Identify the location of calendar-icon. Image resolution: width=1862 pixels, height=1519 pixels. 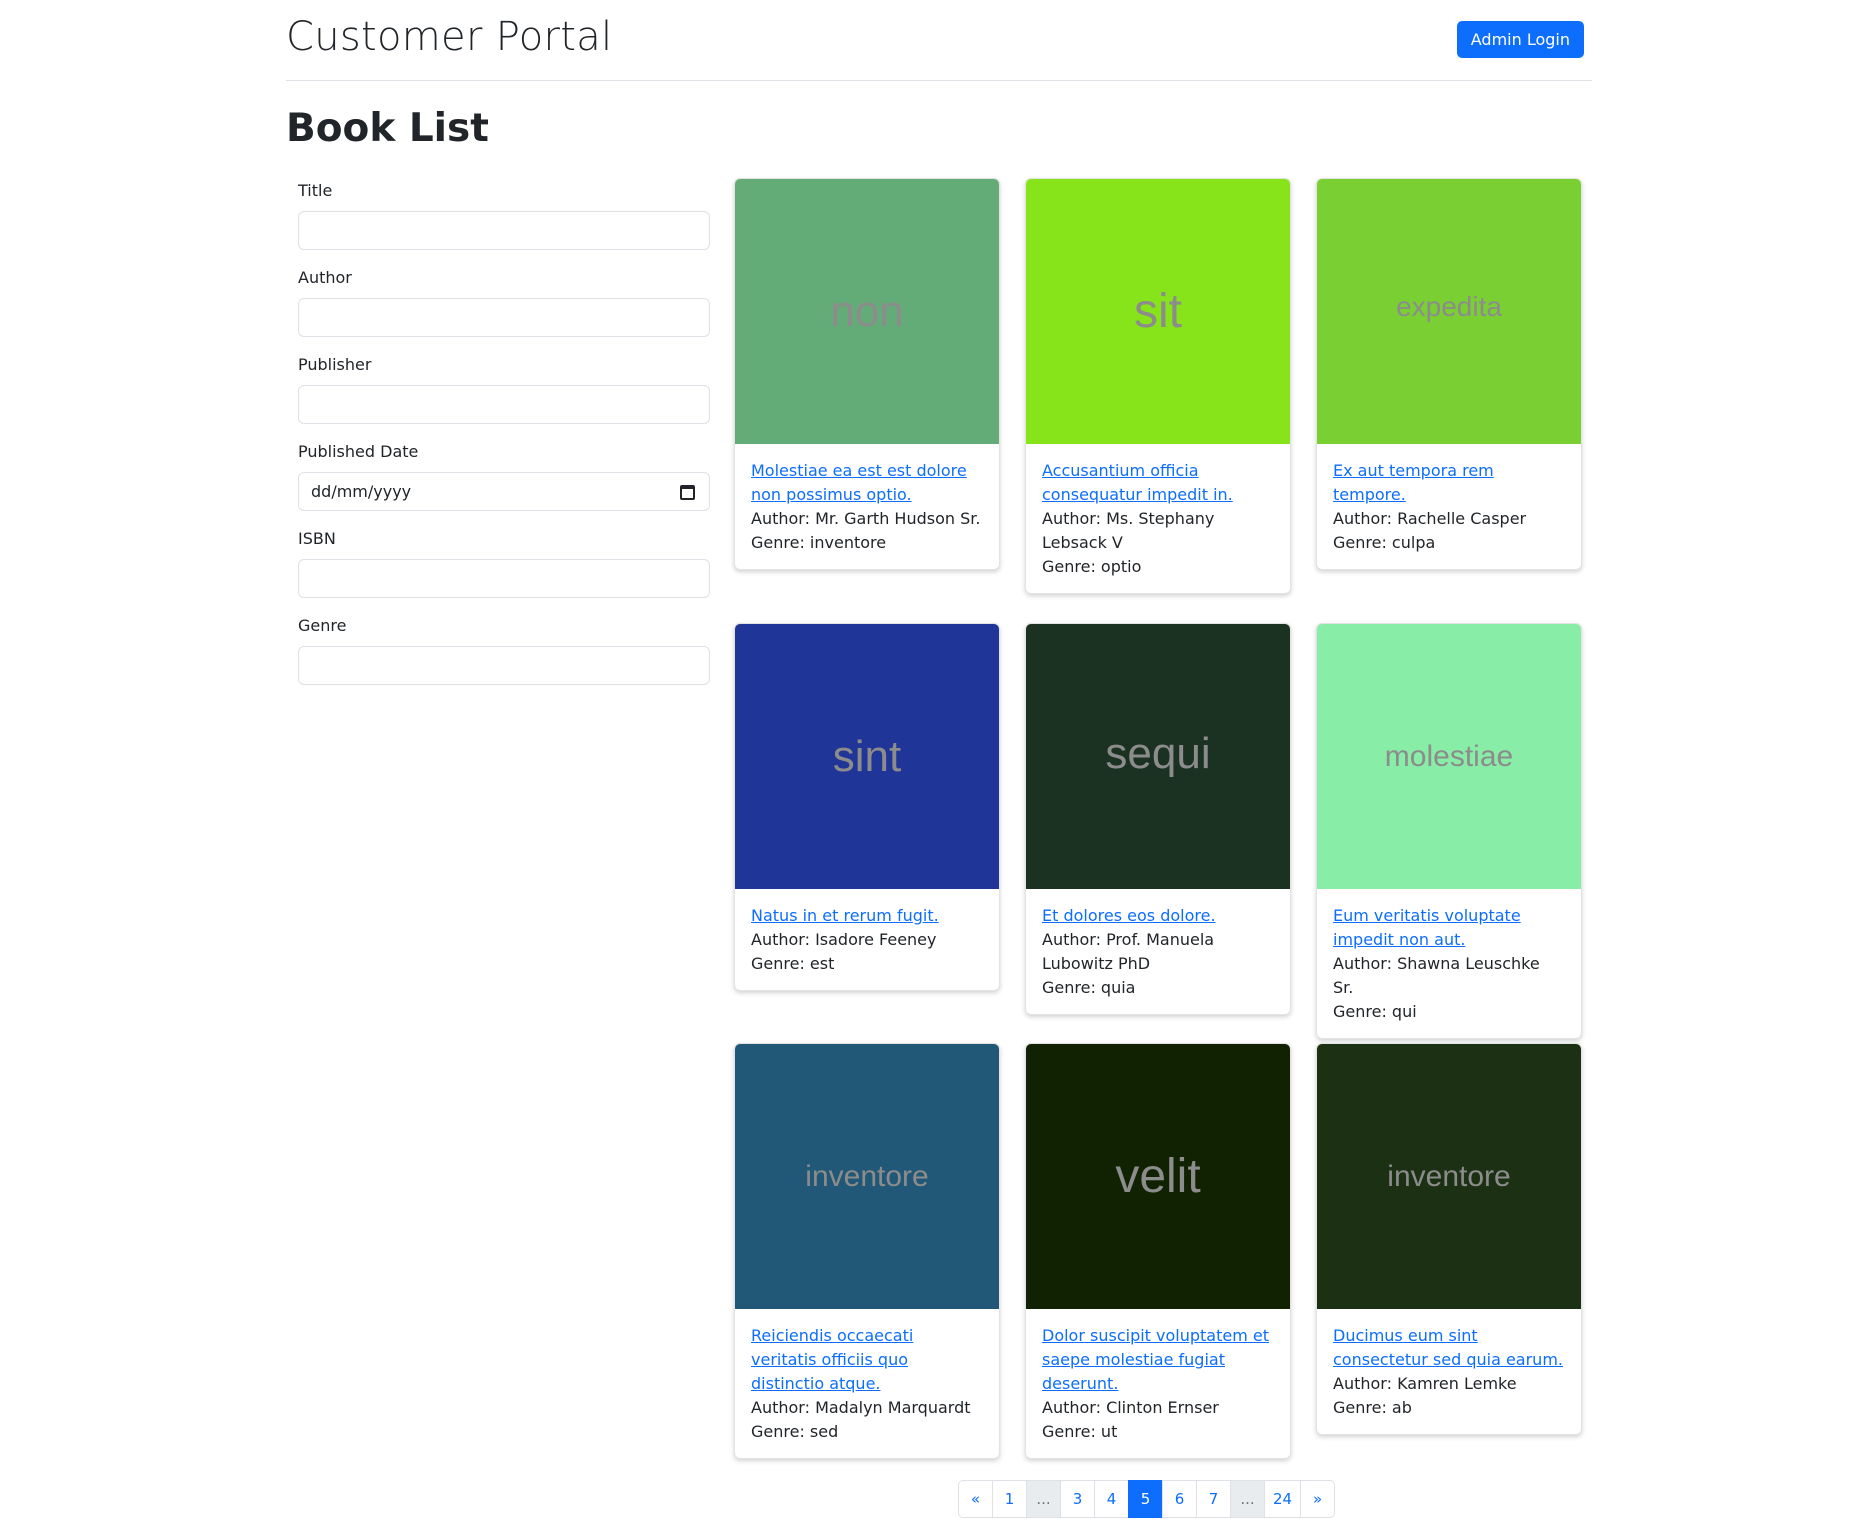
(687, 492).